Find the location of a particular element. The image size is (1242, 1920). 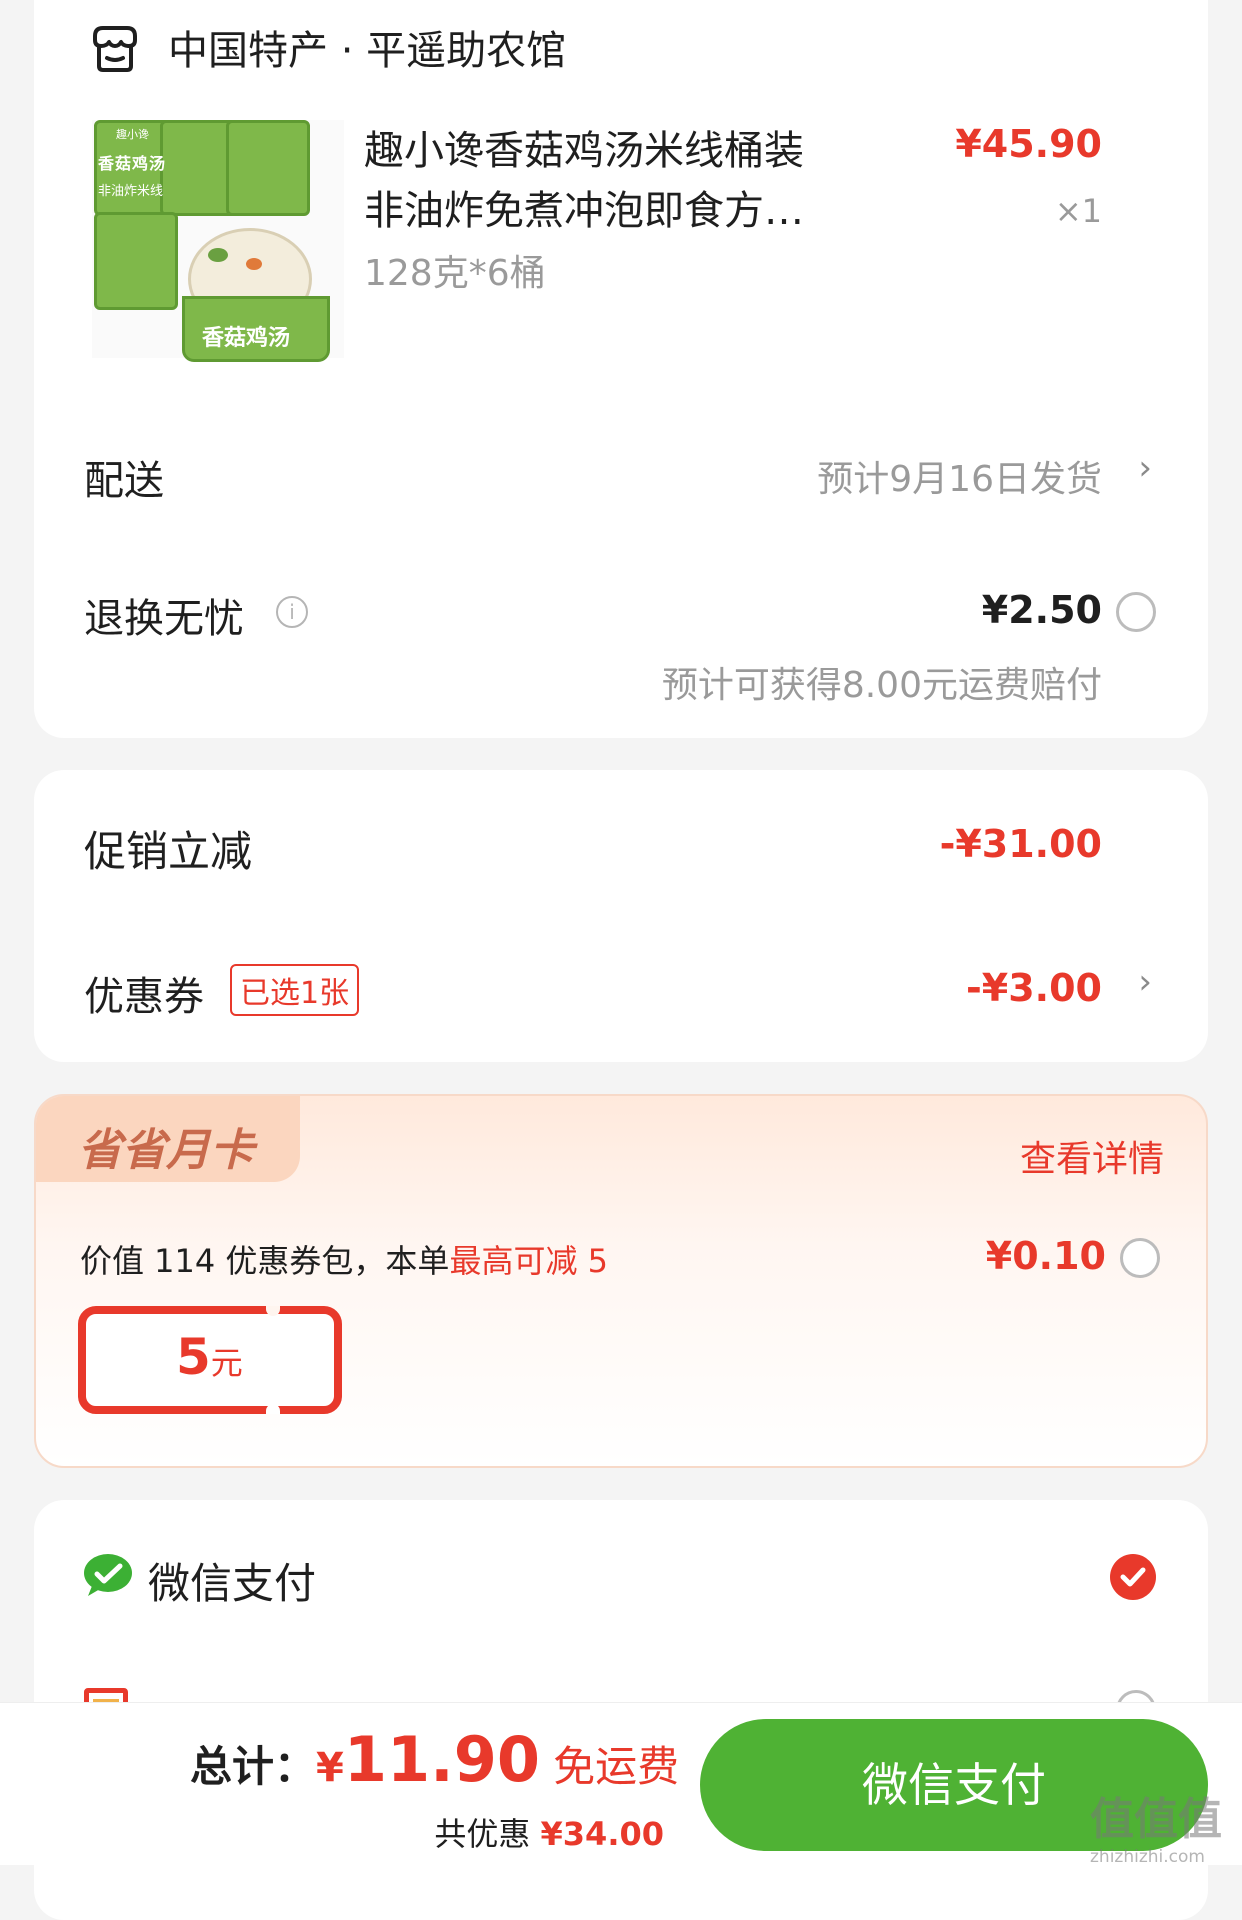

product-price: ¥45.90 is located at coordinates (1028, 144).